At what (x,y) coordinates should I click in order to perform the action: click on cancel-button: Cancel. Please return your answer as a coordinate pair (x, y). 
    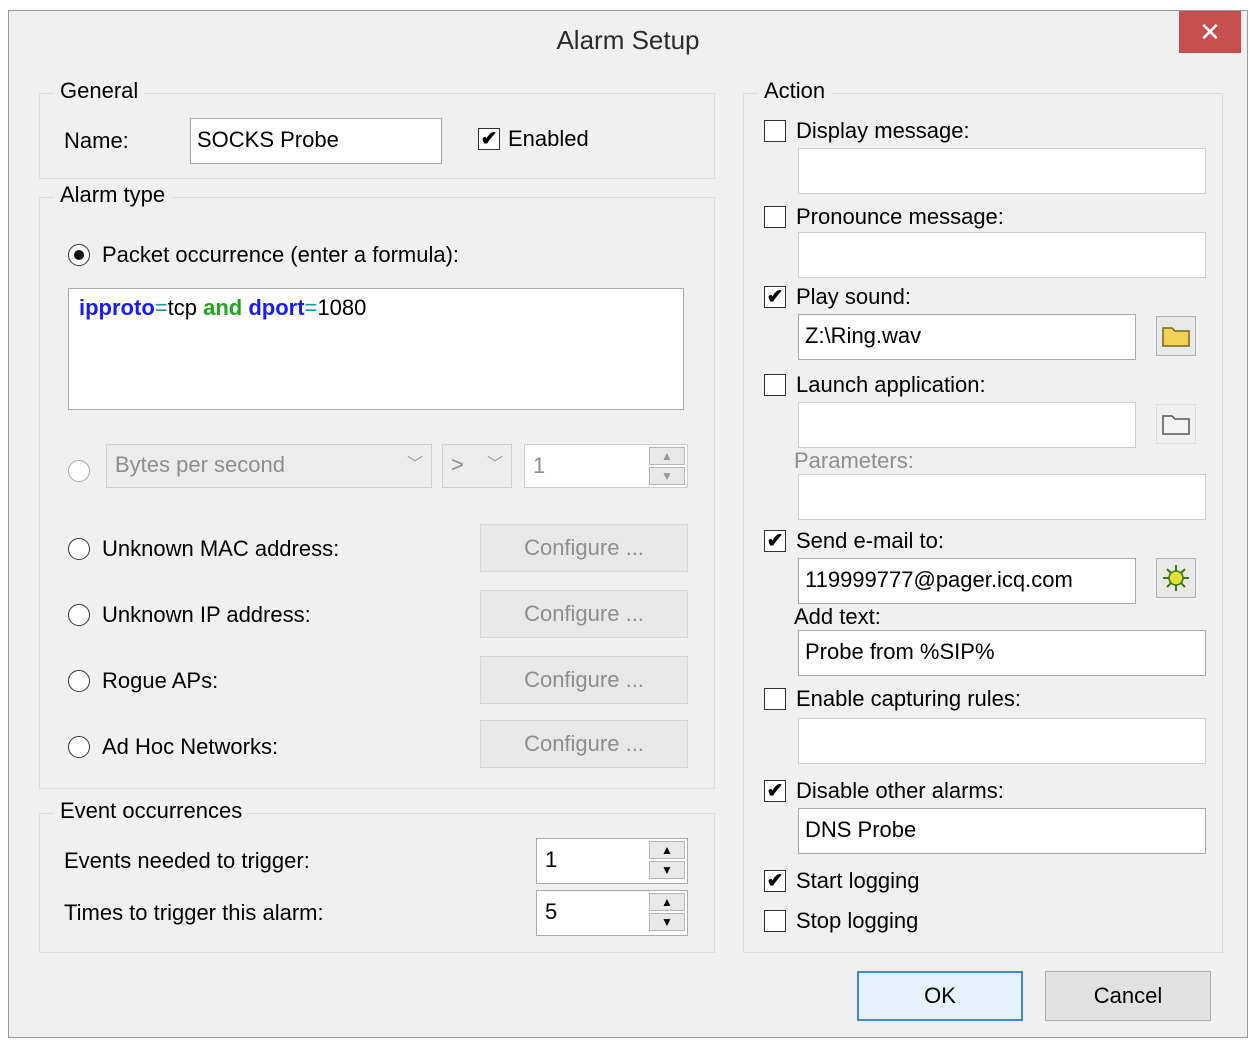
    Looking at the image, I should click on (1128, 996).